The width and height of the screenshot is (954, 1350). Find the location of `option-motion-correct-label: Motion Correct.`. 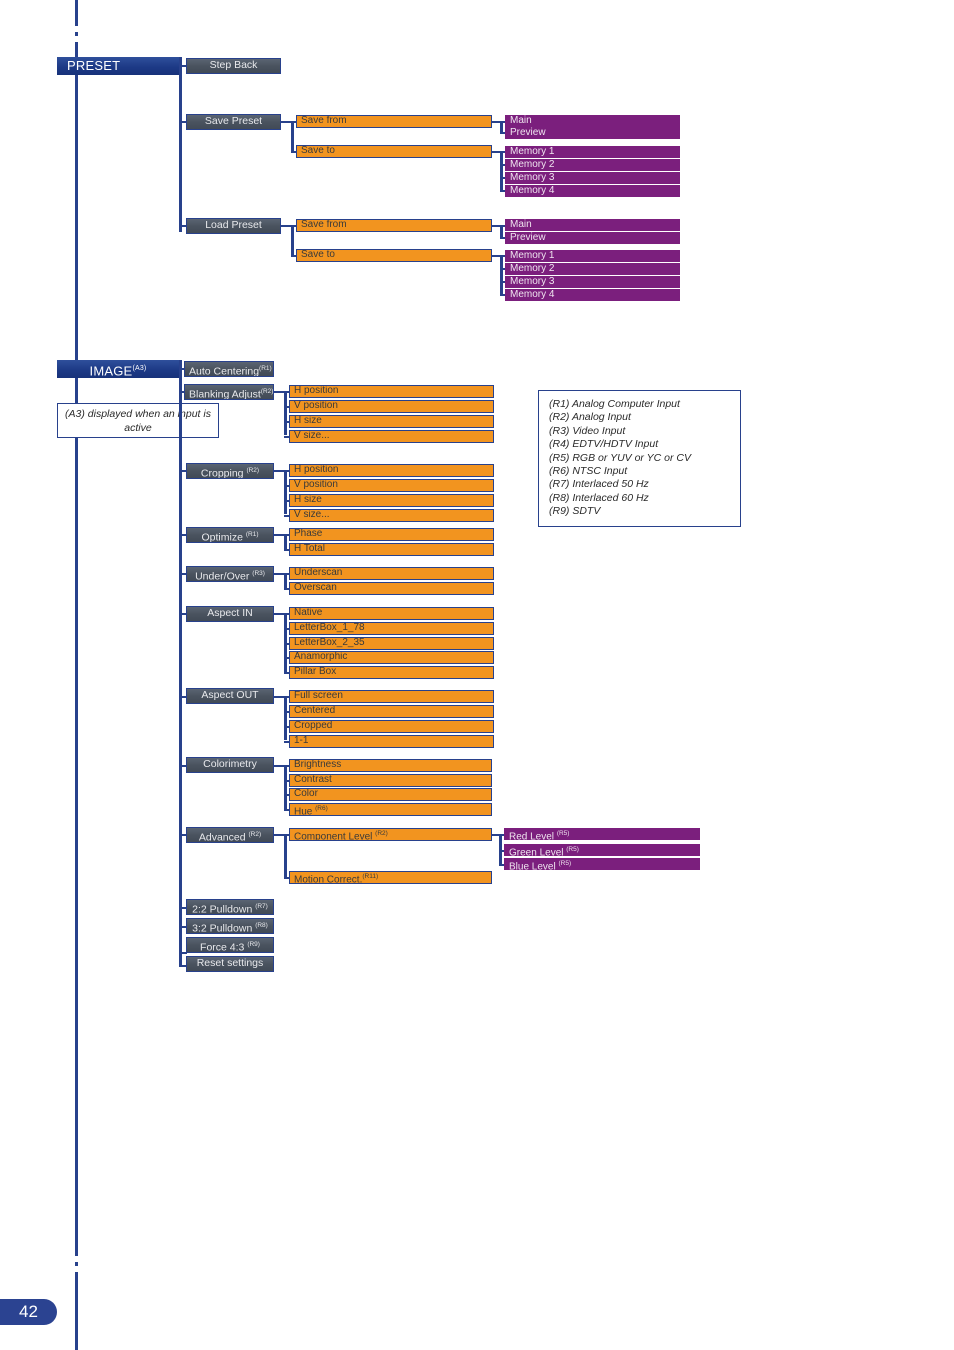

option-motion-correct-label: Motion Correct. is located at coordinates (328, 879).